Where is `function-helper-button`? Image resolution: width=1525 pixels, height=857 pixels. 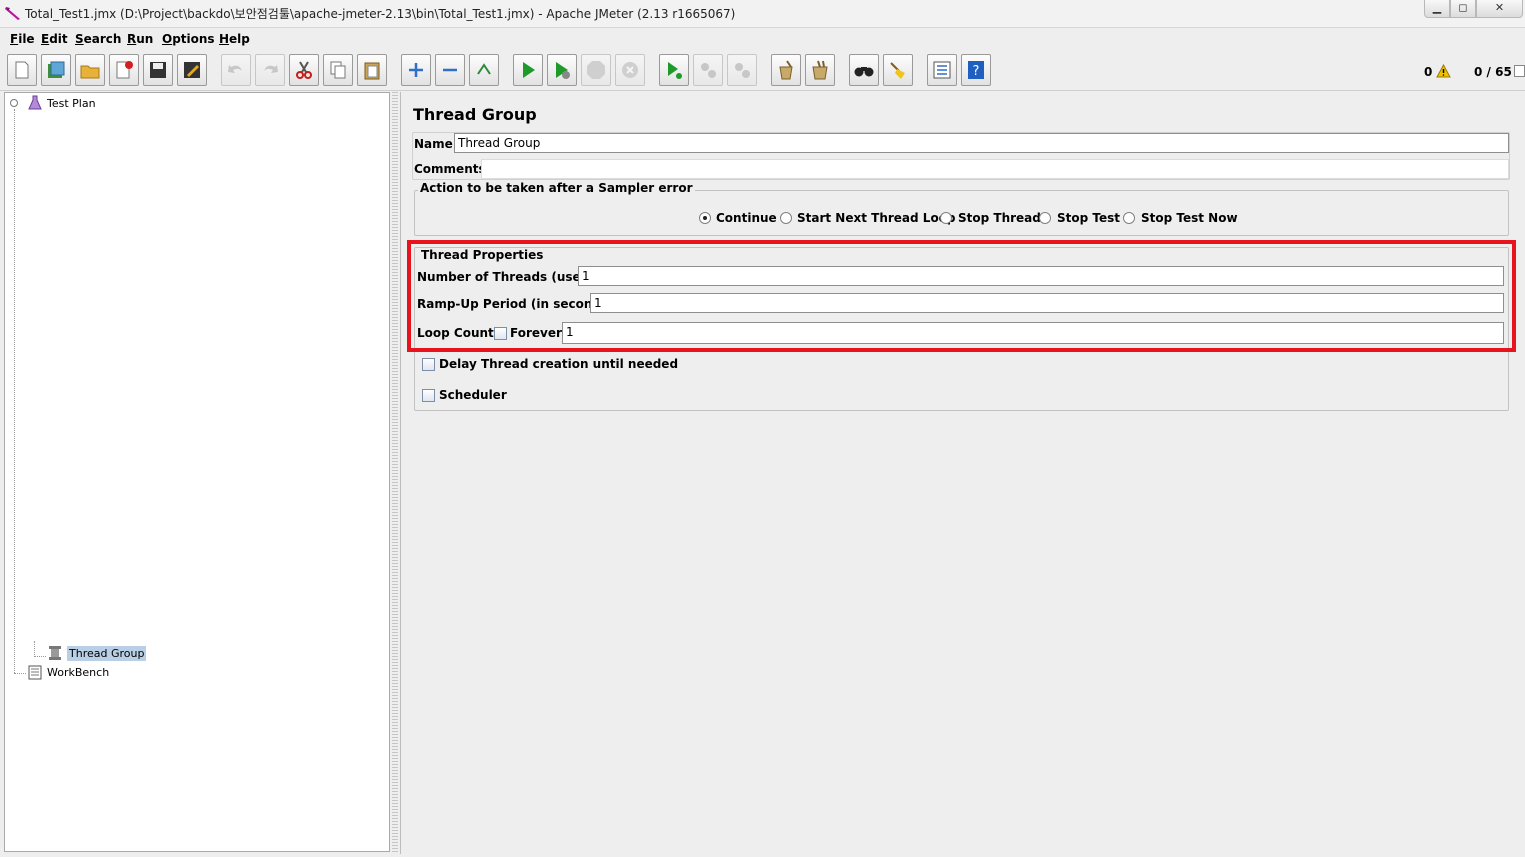 function-helper-button is located at coordinates (942, 70).